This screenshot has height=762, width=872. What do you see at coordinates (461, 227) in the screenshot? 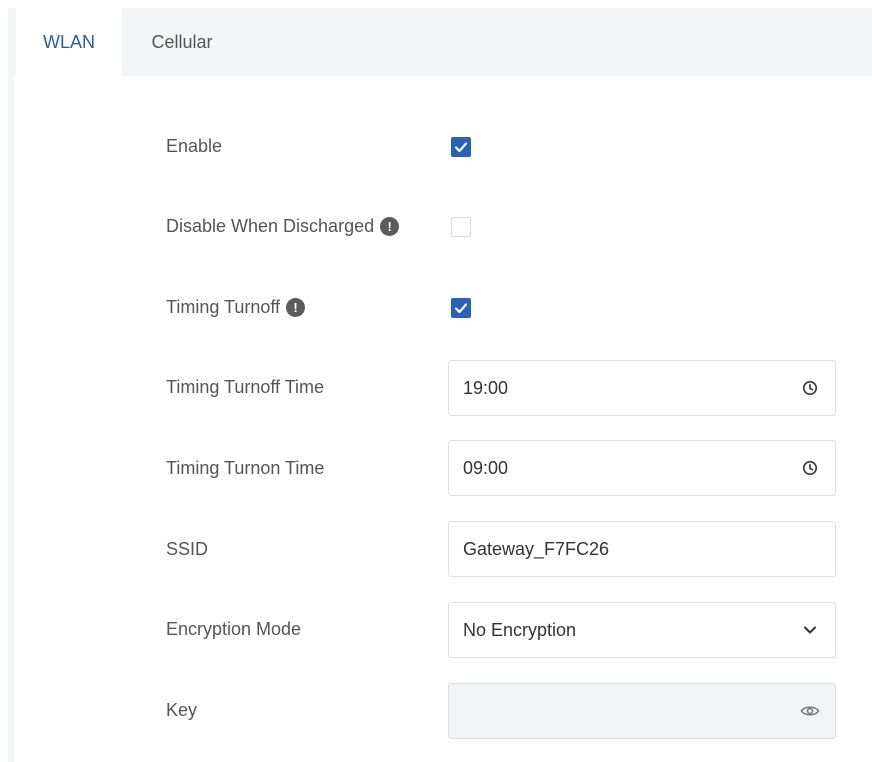
I see `disable-when-discharged-checkbox` at bounding box center [461, 227].